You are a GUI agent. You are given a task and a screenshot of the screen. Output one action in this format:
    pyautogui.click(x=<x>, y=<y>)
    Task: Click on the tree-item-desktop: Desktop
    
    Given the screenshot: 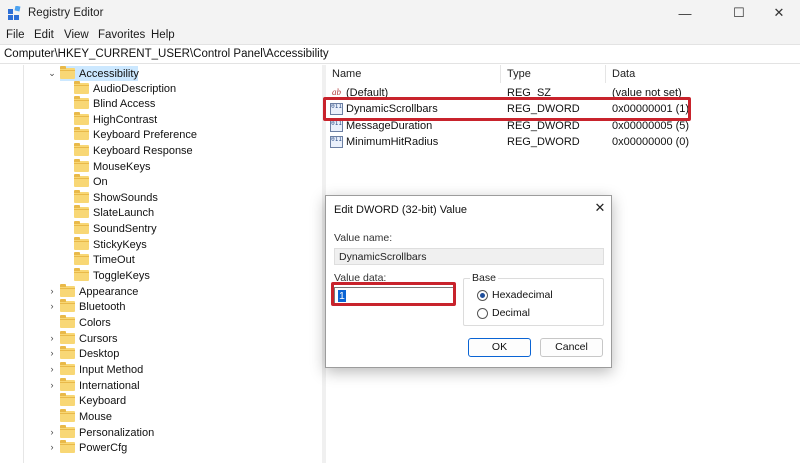 What is the action you would take?
    pyautogui.click(x=89, y=353)
    